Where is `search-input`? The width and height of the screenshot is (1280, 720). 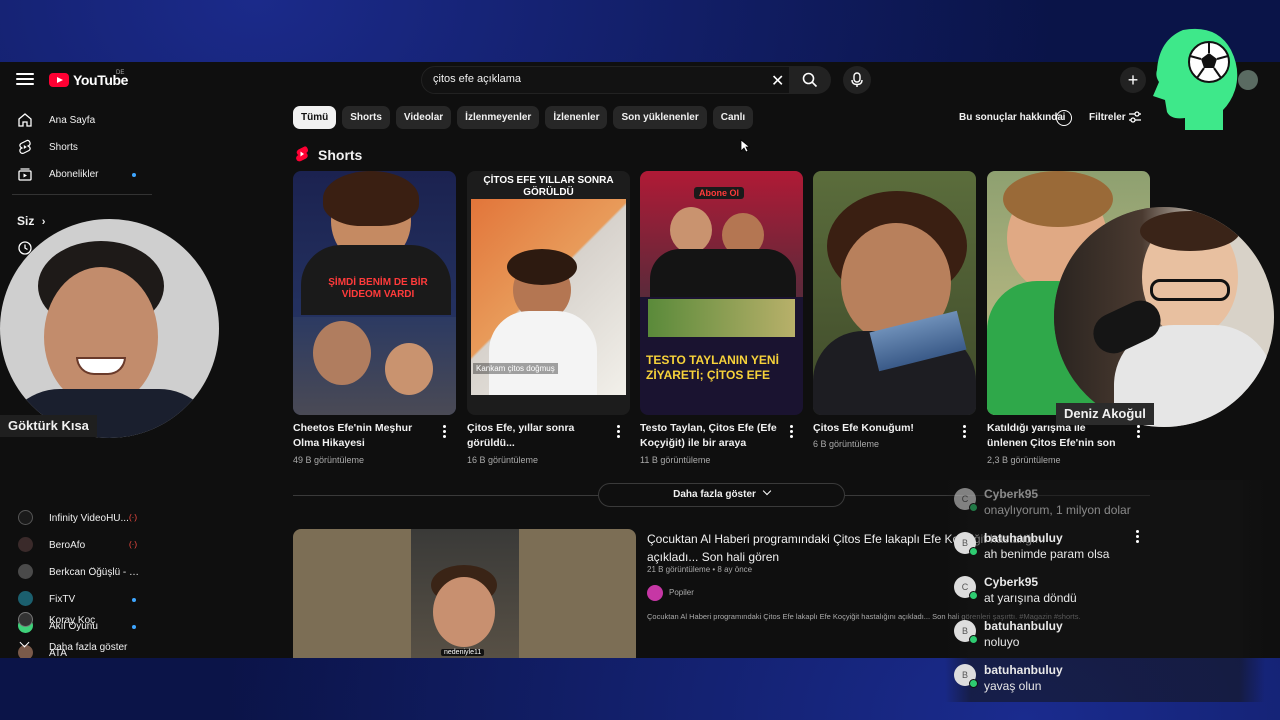 search-input is located at coordinates (593, 79).